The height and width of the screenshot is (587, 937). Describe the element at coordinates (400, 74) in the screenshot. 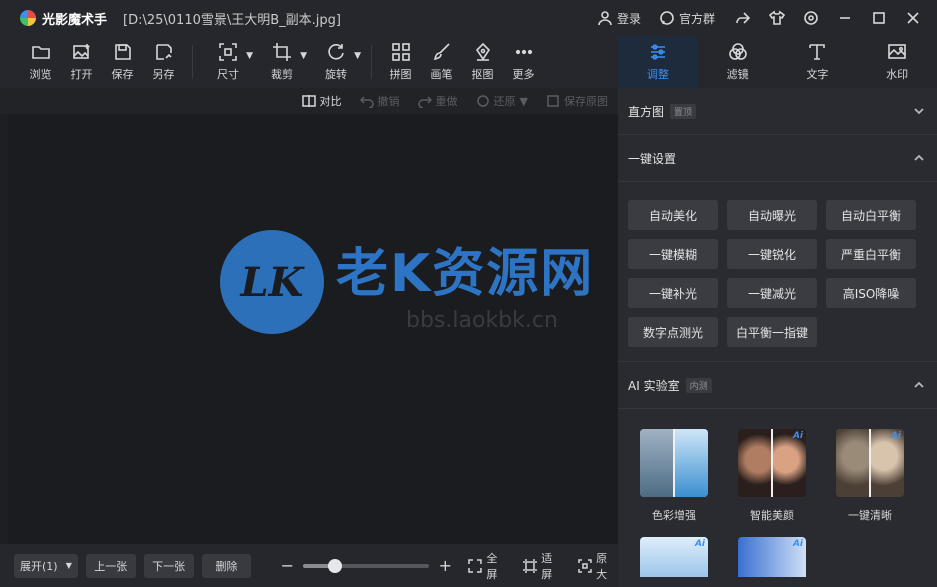

I see `collage-label: 拼图` at that location.